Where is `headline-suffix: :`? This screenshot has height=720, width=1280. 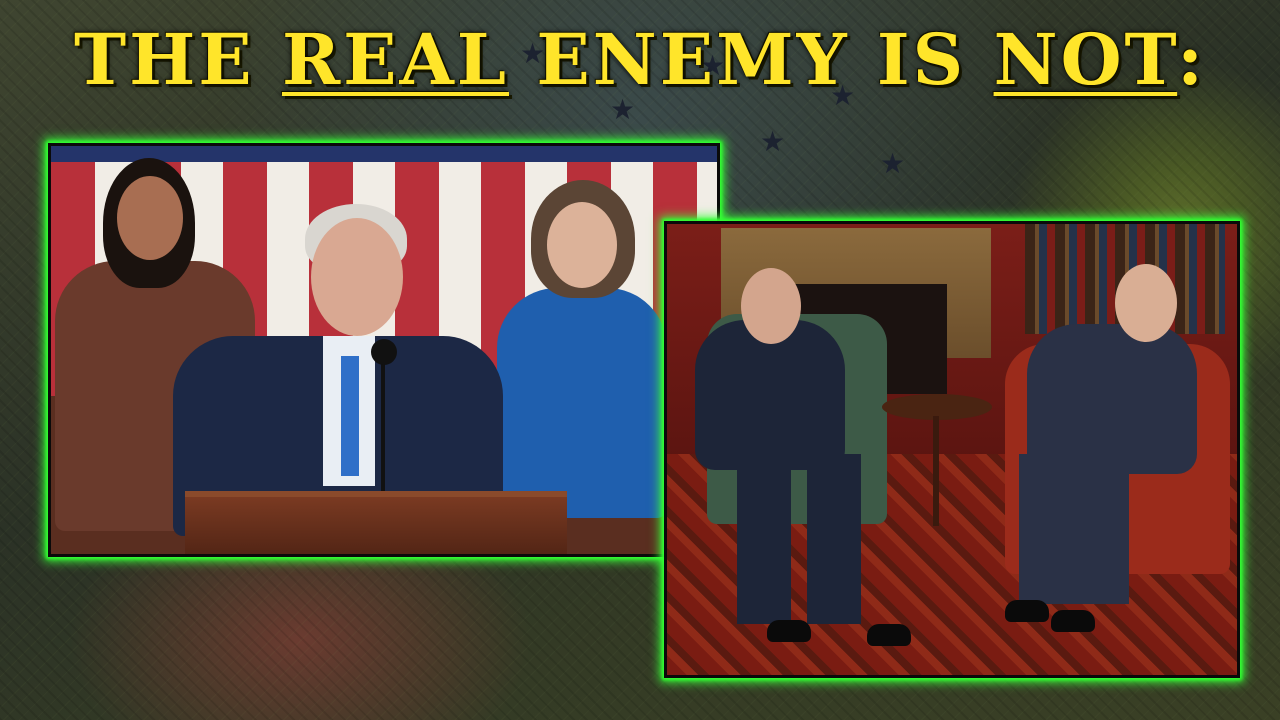 headline-suffix: : is located at coordinates (1191, 59).